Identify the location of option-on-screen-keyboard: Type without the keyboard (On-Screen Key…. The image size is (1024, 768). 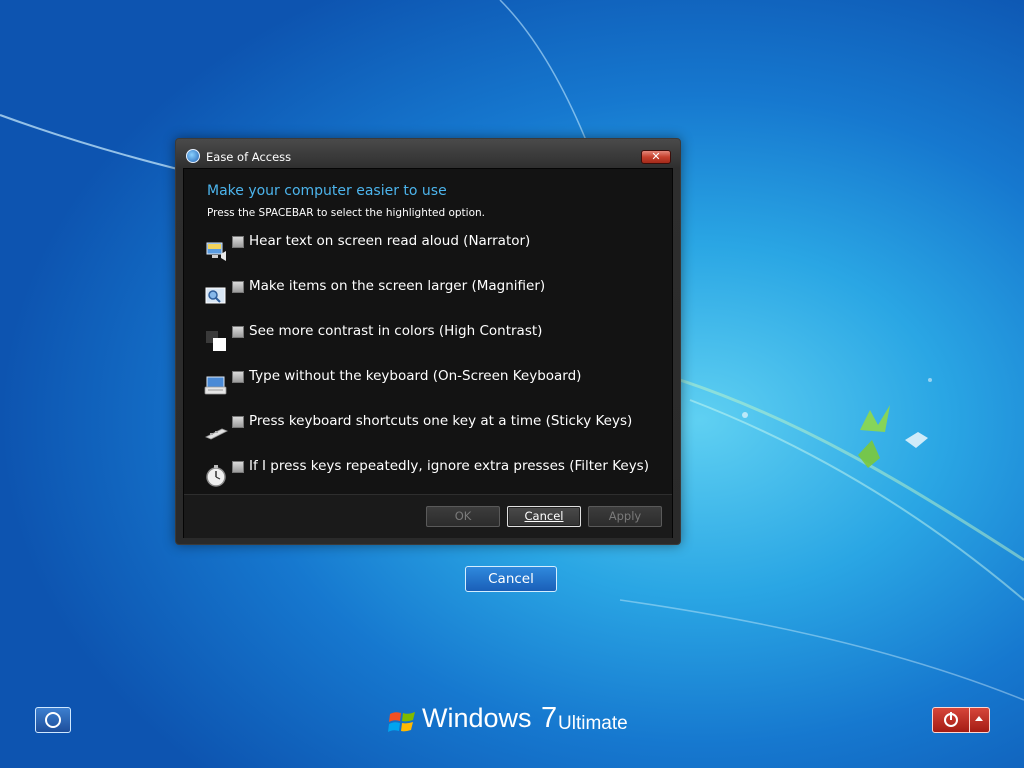
(432, 385).